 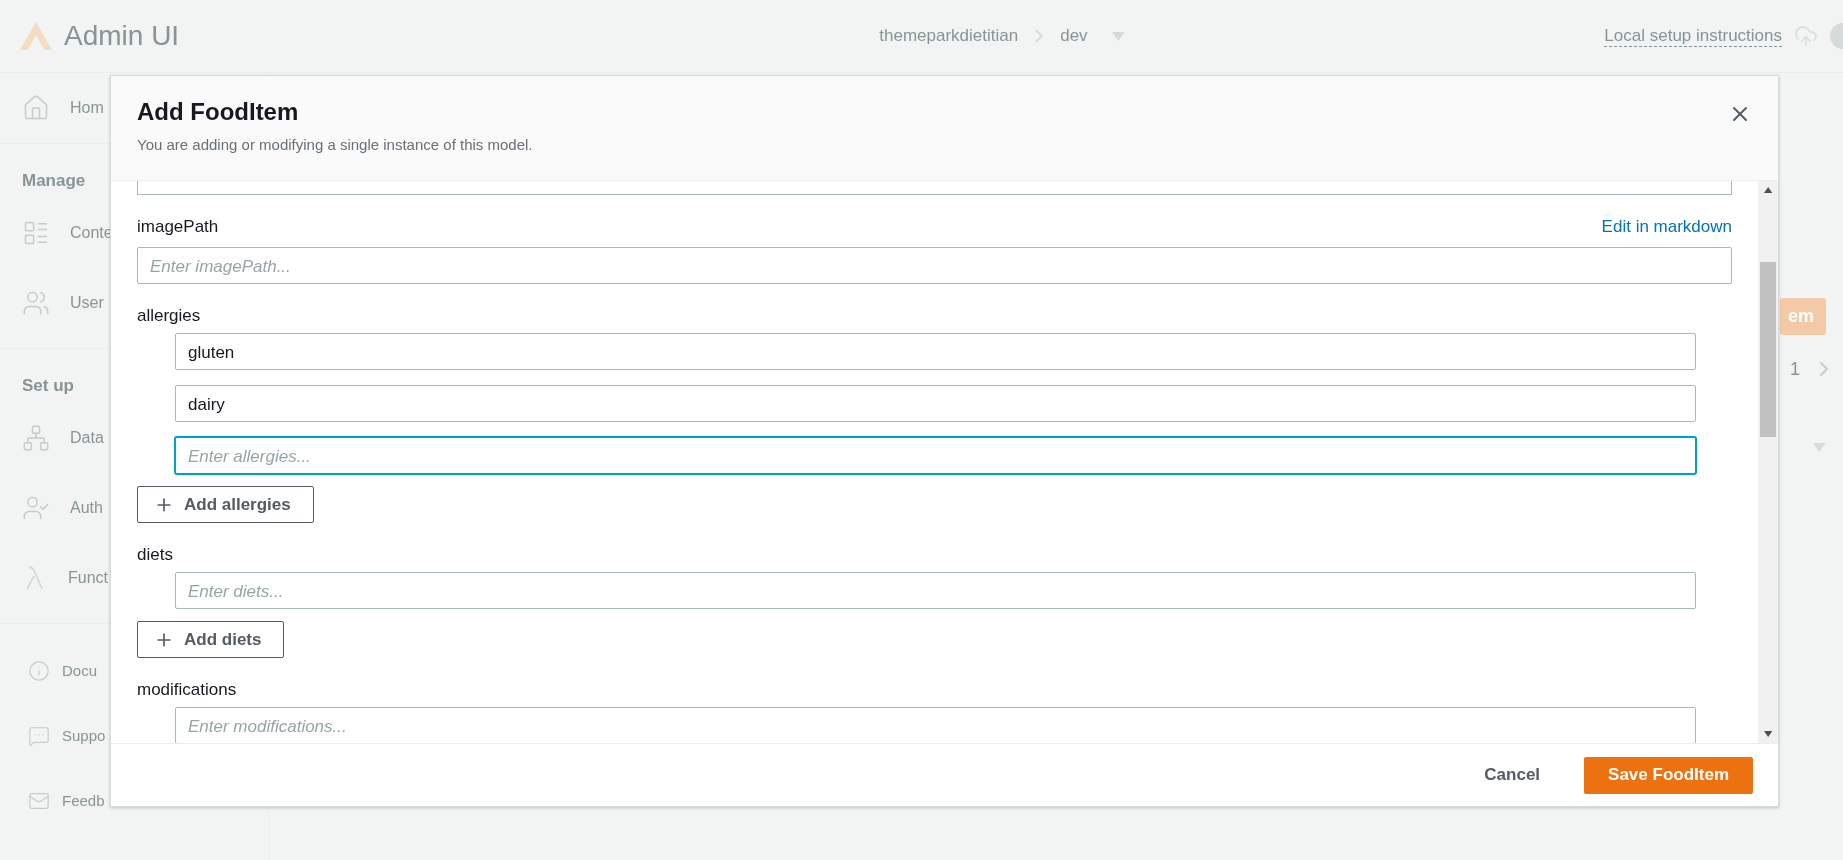 I want to click on sidebar-item: Hom, so click(x=87, y=108).